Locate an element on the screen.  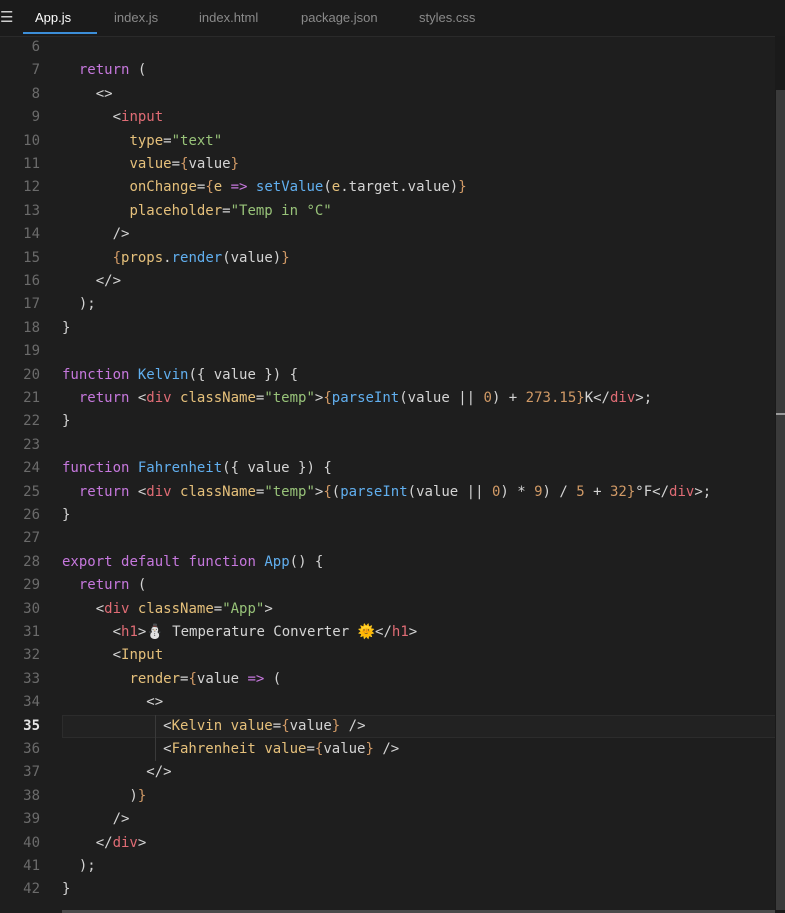
code-token: return is located at coordinates (104, 398).